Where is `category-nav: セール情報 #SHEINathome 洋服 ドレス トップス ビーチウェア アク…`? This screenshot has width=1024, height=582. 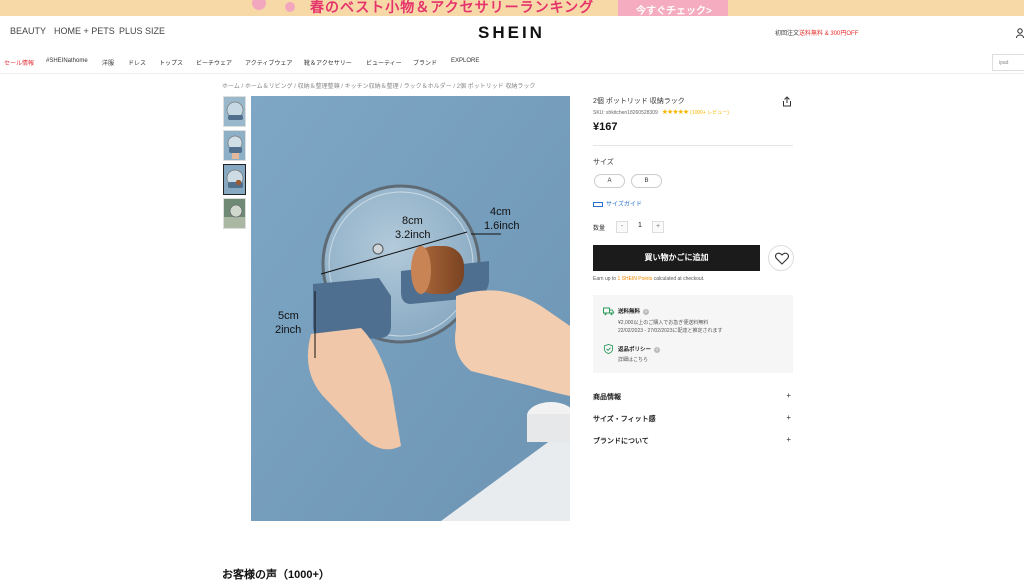
category-nav: セール情報 #SHEINathome 洋服 ドレス トップス ビーチウェア アク… is located at coordinates (512, 62).